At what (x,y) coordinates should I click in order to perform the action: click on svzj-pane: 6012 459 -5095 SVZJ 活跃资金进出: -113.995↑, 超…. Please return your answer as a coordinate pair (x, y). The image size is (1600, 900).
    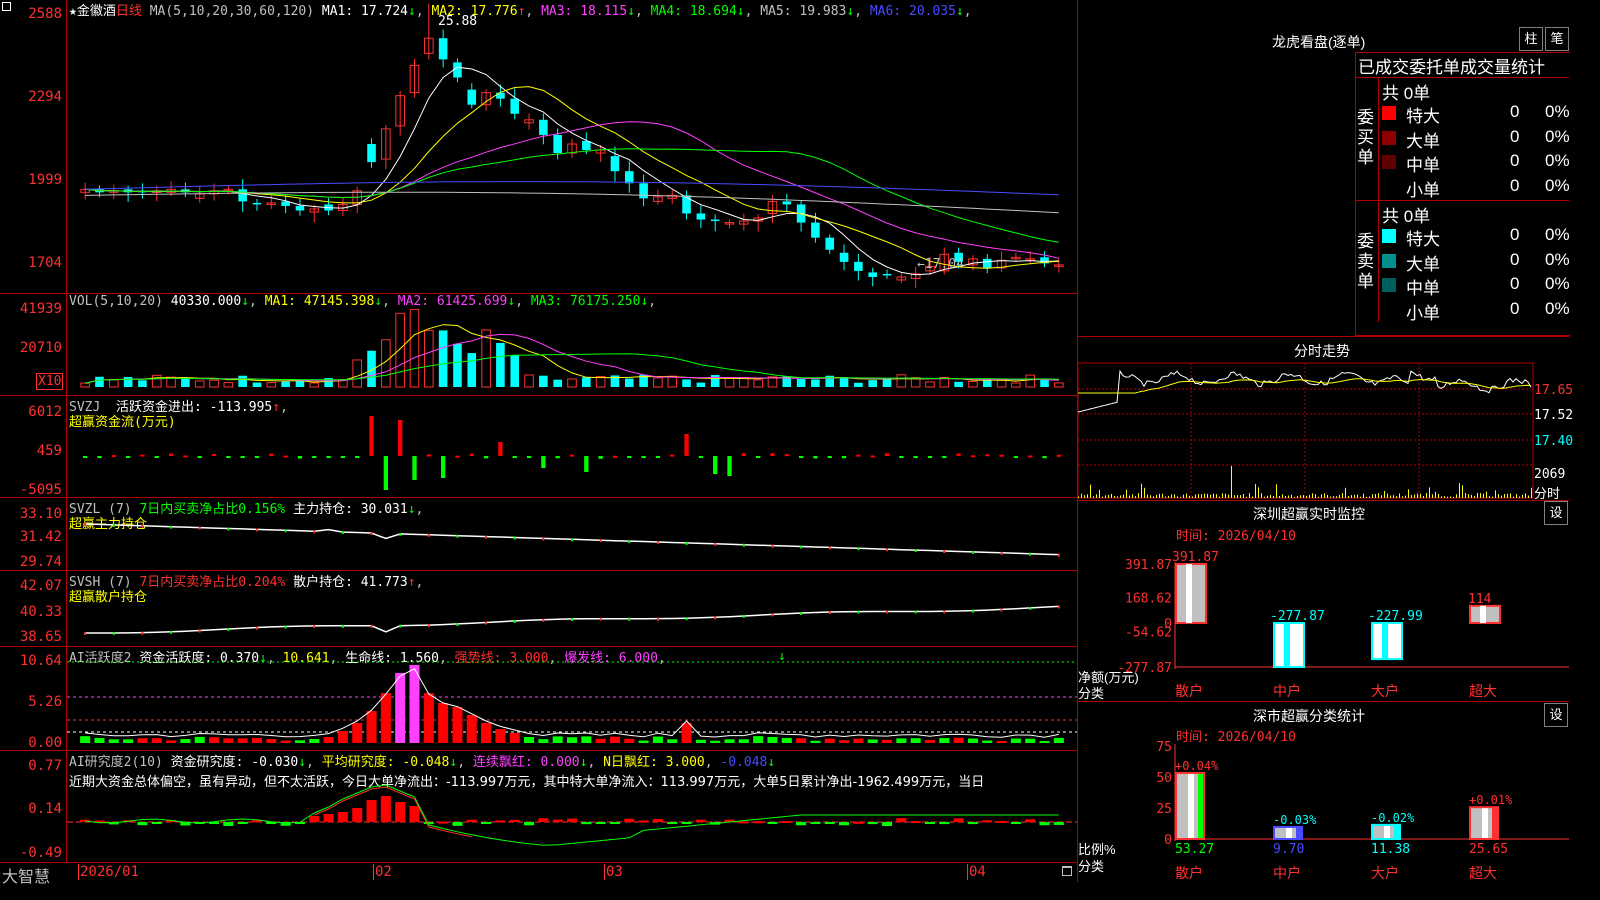
    Looking at the image, I should click on (538, 447).